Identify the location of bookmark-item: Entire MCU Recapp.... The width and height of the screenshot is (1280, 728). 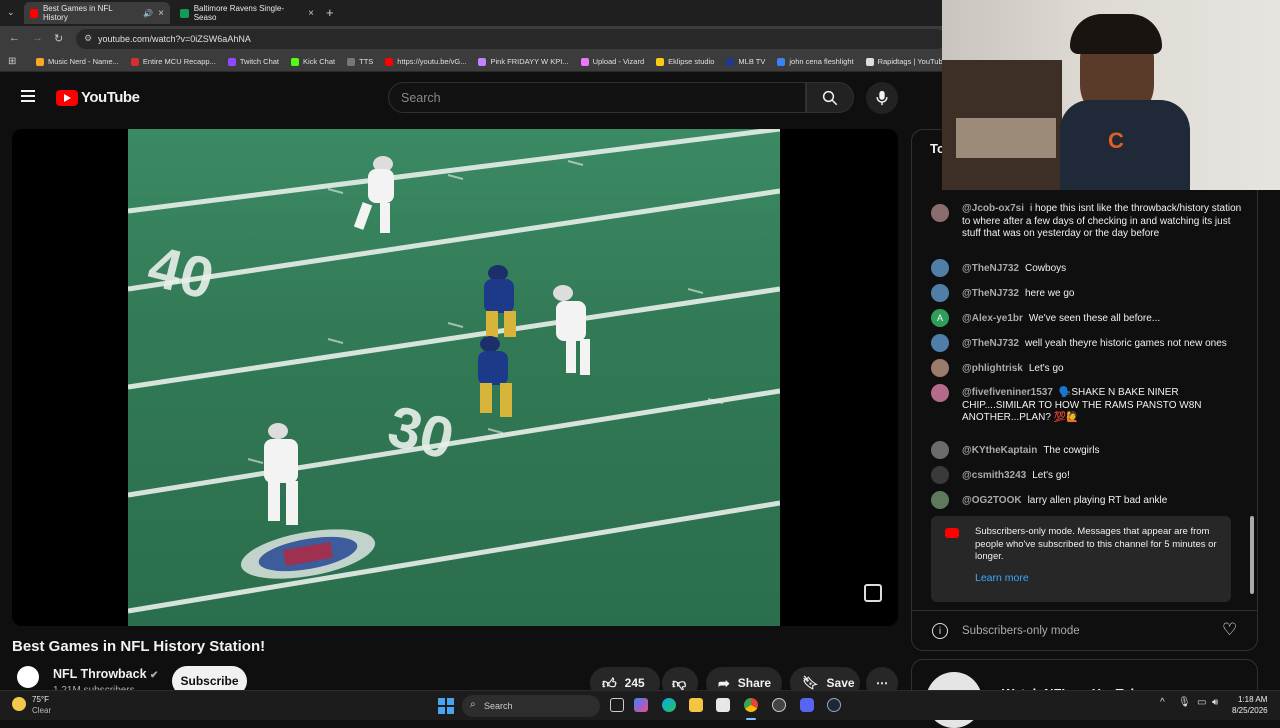
(173, 61).